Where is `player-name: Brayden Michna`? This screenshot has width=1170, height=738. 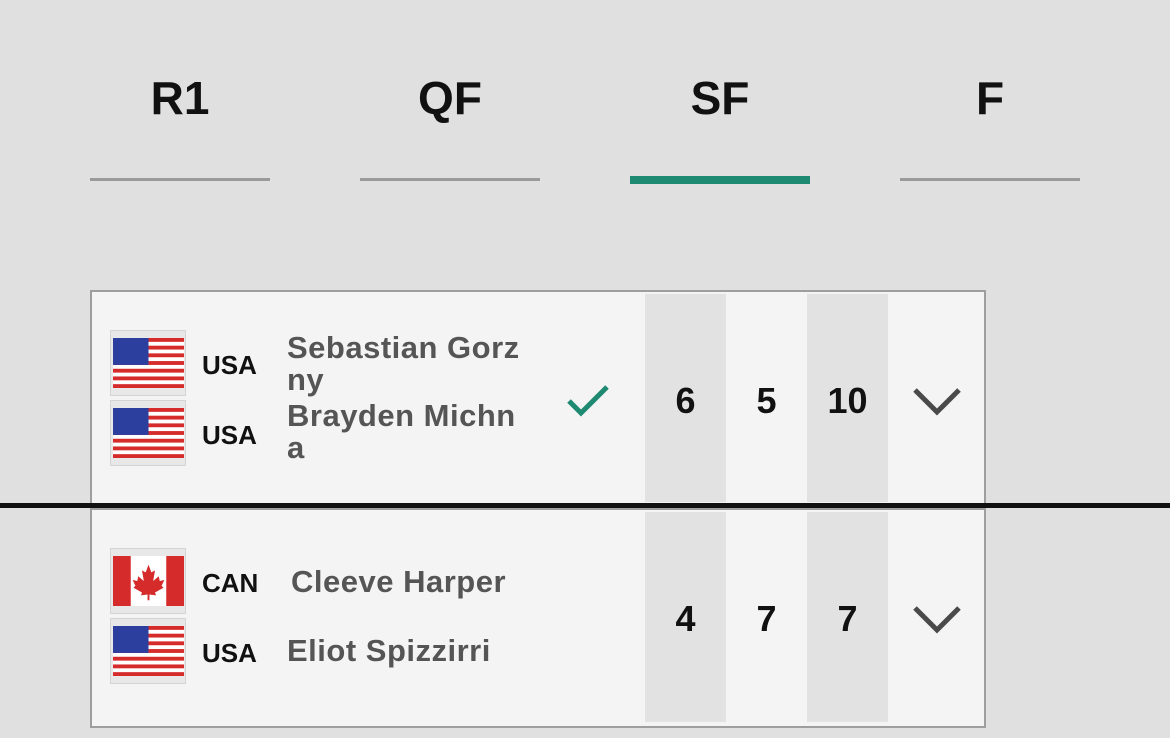
player-name: Brayden Michna is located at coordinates (401, 431).